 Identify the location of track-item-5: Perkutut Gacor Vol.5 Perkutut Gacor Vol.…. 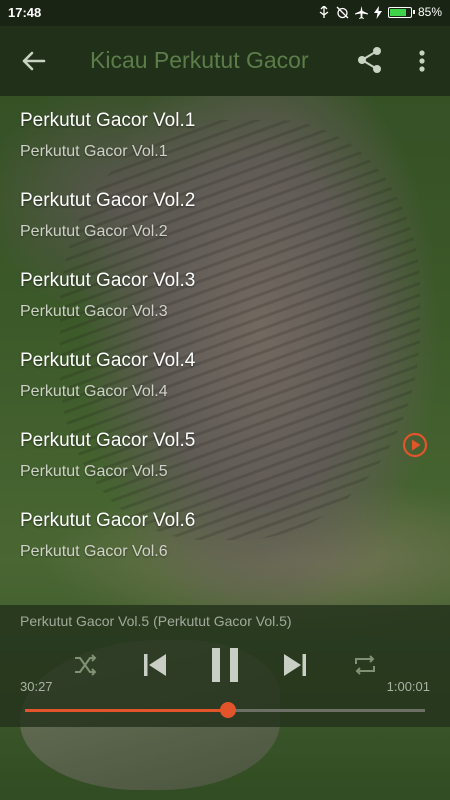
(225, 456).